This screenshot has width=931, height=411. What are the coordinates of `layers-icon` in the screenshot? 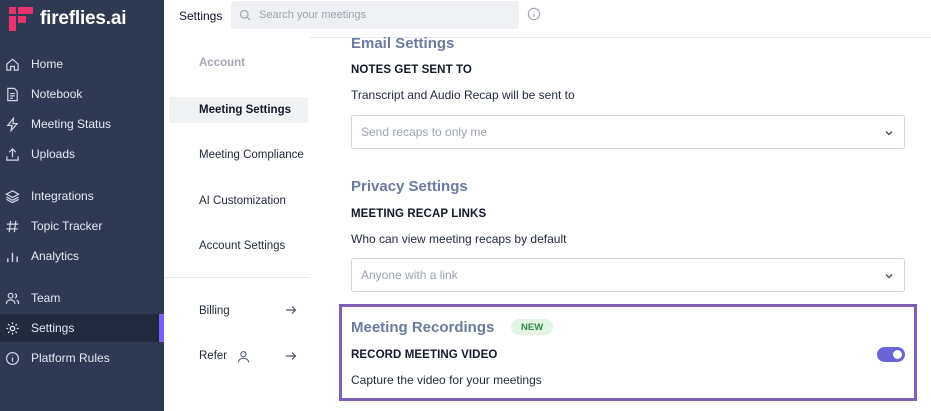 It's located at (12, 196).